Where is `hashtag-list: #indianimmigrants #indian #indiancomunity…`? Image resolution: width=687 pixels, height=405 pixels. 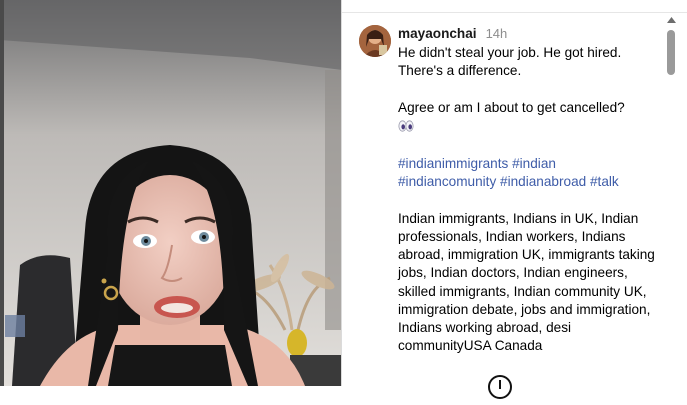 hashtag-list: #indianimmigrants #indian #indiancomunity… is located at coordinates (529, 173).